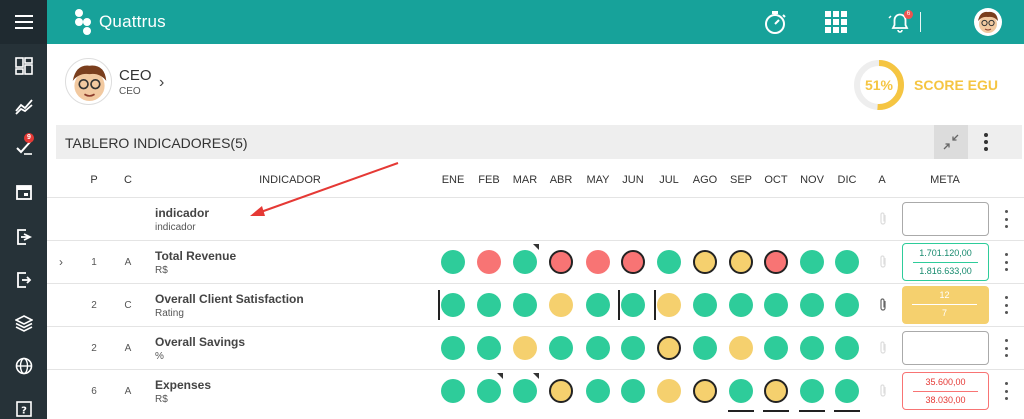 The image size is (1024, 419). What do you see at coordinates (951, 142) in the screenshot?
I see `collapse-button` at bounding box center [951, 142].